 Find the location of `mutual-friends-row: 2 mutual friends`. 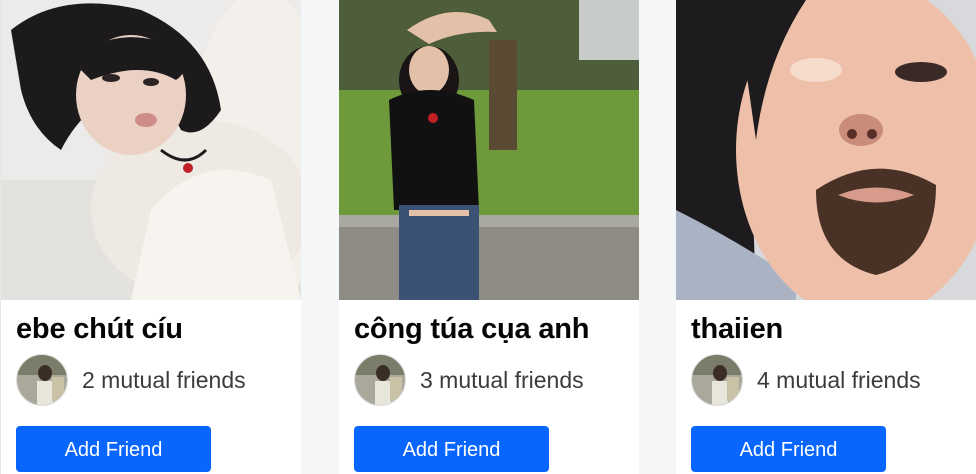

mutual-friends-row: 2 mutual friends is located at coordinates (131, 380).